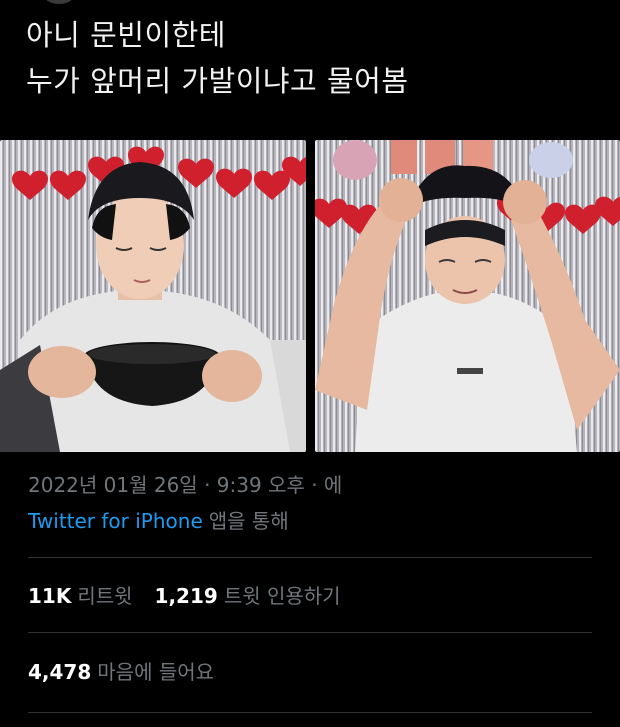 Image resolution: width=620 pixels, height=727 pixels. I want to click on retweets-label: 리트윗, so click(105, 596).